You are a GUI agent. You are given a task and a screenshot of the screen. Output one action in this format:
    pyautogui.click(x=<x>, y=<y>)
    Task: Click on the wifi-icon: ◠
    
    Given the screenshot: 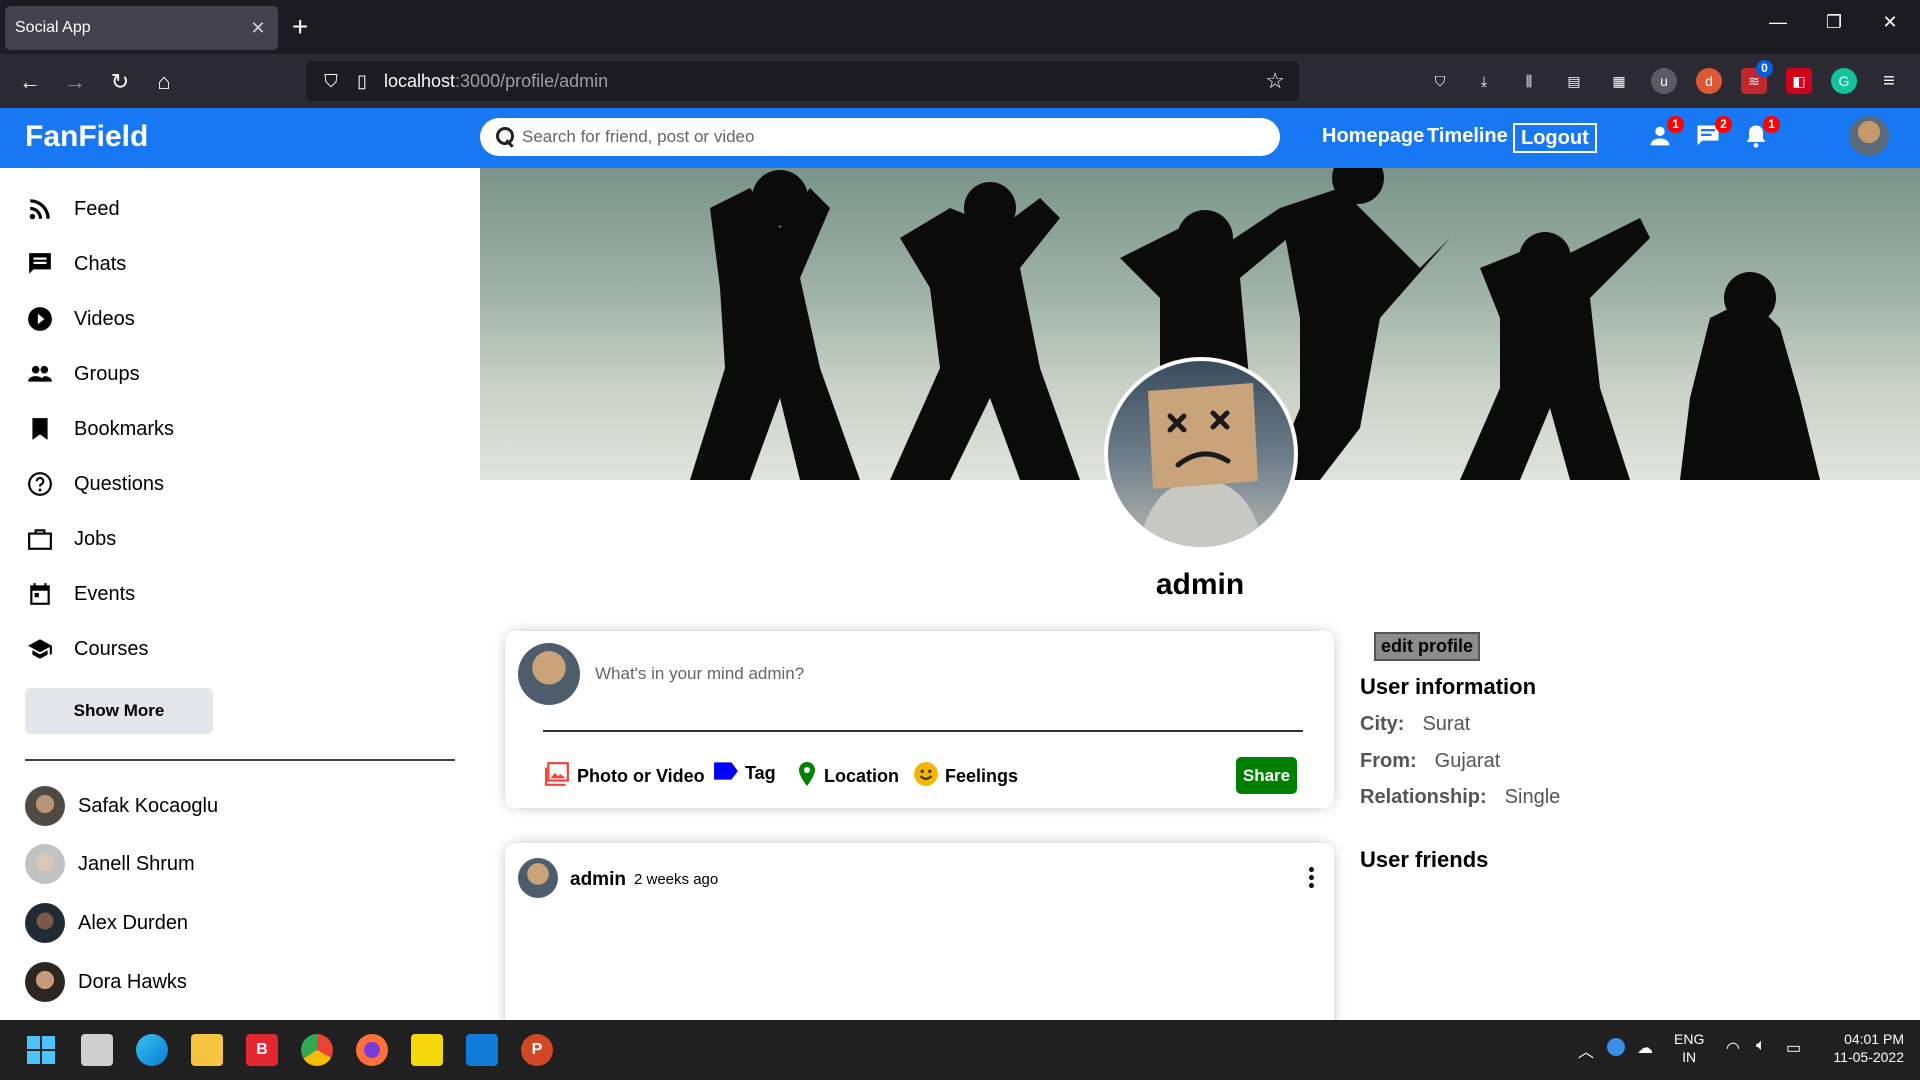 What is the action you would take?
    pyautogui.click(x=1733, y=1048)
    